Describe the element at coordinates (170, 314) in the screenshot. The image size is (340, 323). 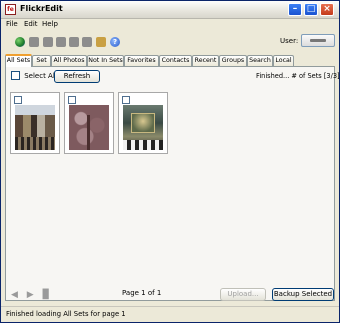
I see `status-bar: Finished loading All Sets for page 1` at that location.